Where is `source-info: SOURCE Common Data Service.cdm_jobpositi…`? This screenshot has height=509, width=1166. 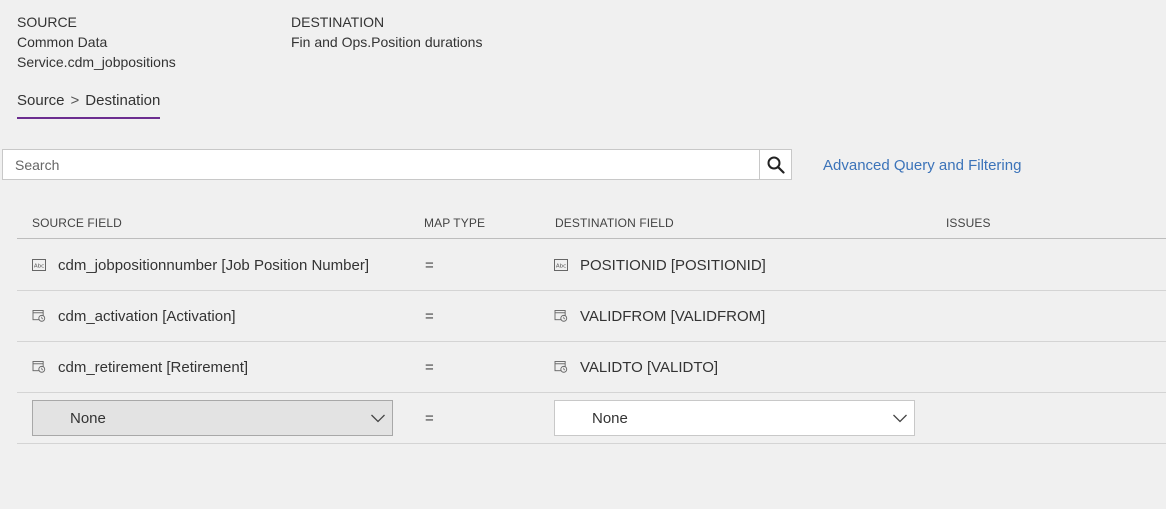 source-info: SOURCE Common Data Service.cdm_jobpositi… is located at coordinates (96, 42).